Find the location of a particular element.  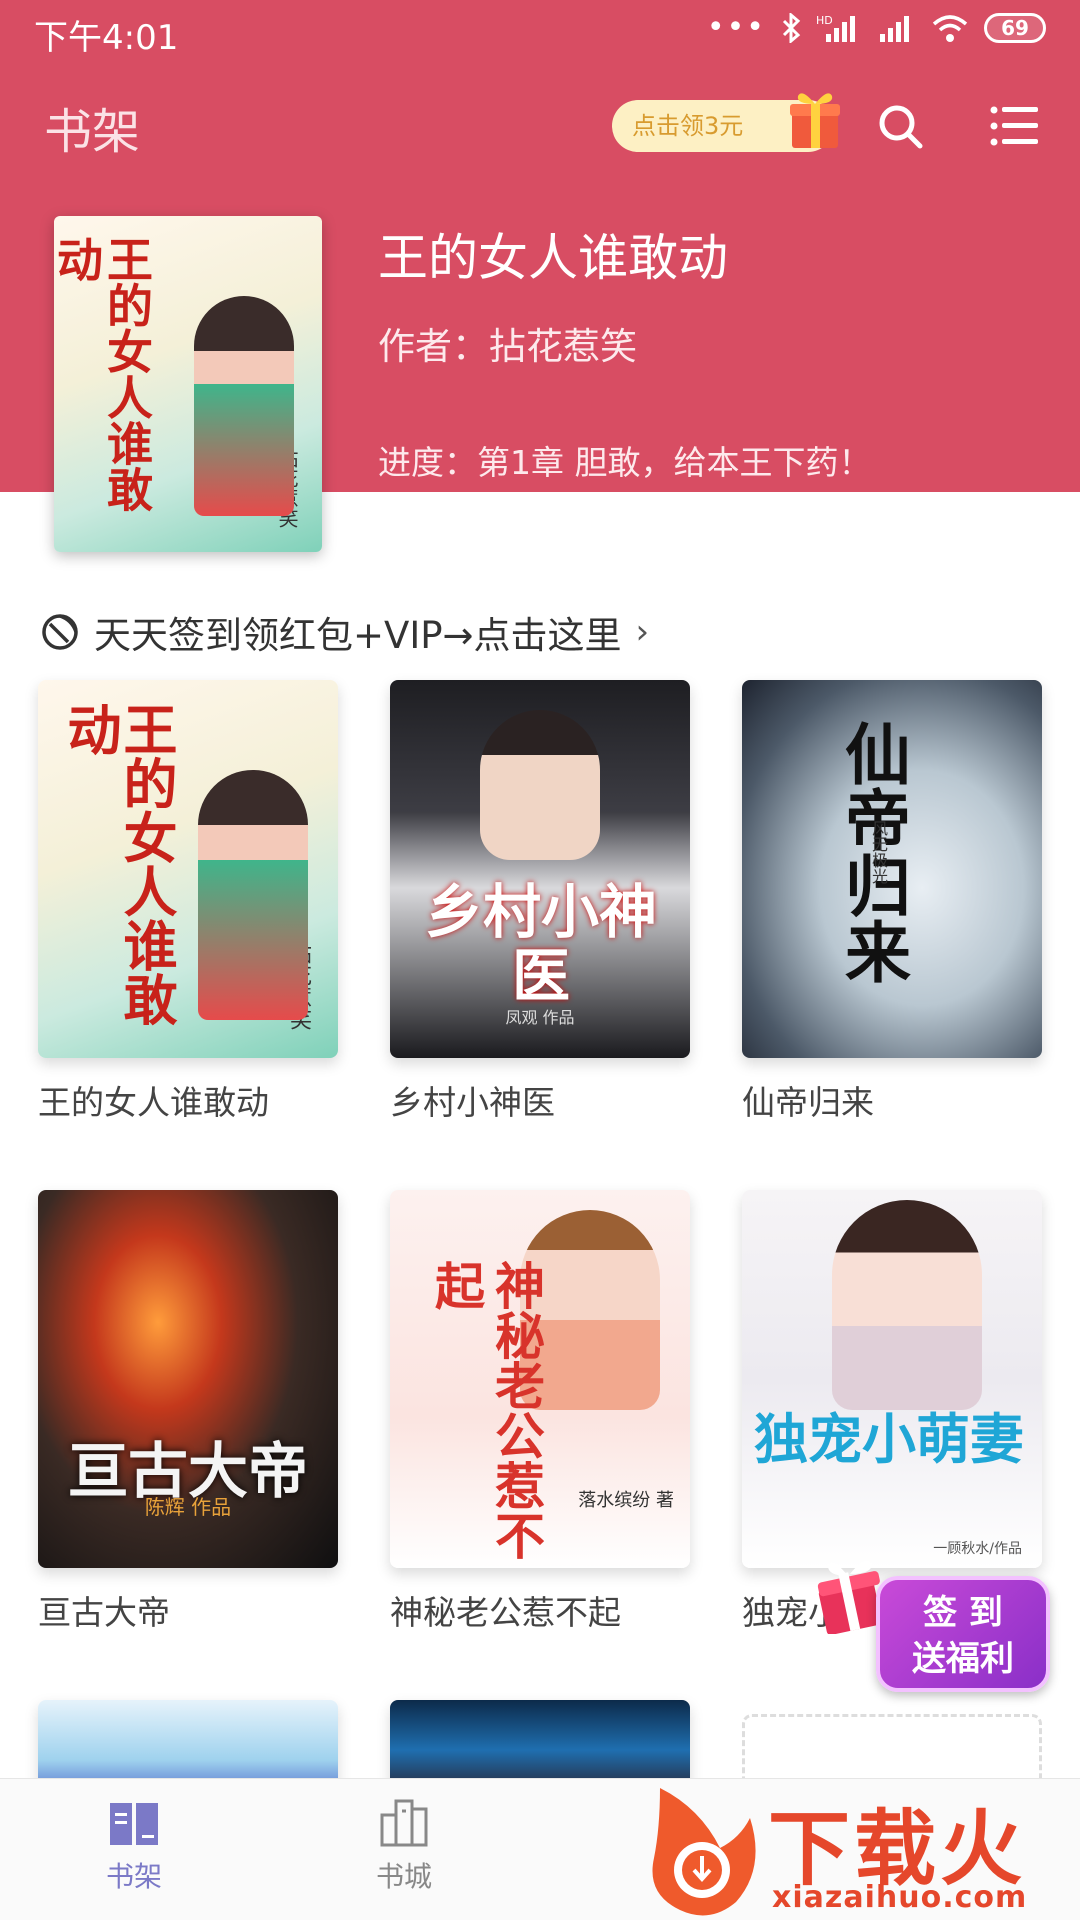

book-cover-subtitle: 一顾秋水/作品 is located at coordinates (977, 1549).